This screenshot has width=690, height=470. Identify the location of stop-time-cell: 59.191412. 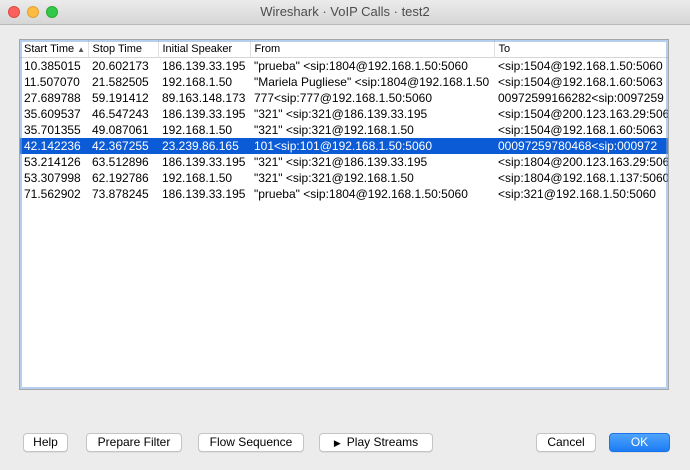
(120, 98).